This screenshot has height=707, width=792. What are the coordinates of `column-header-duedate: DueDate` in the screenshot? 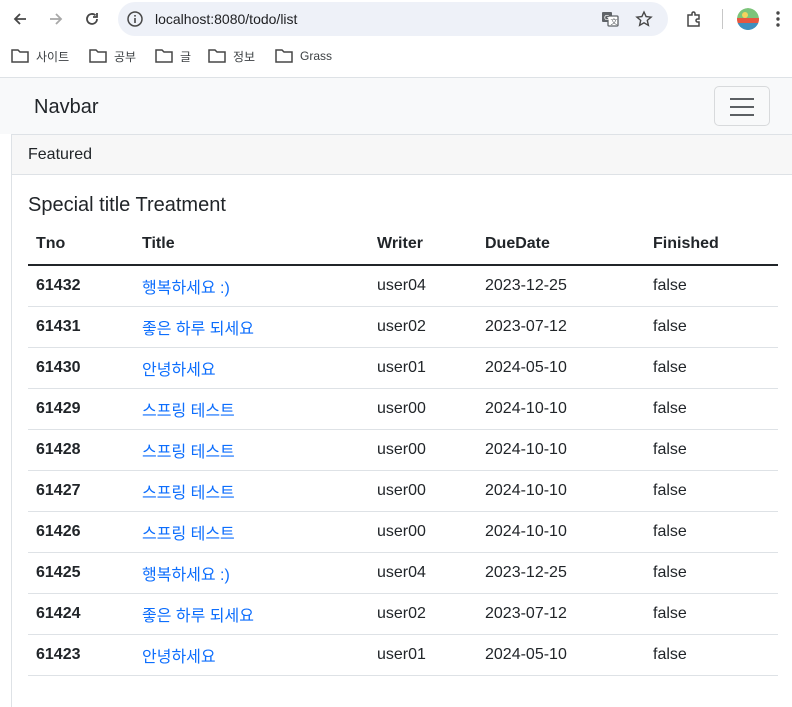 It's located at (561, 244).